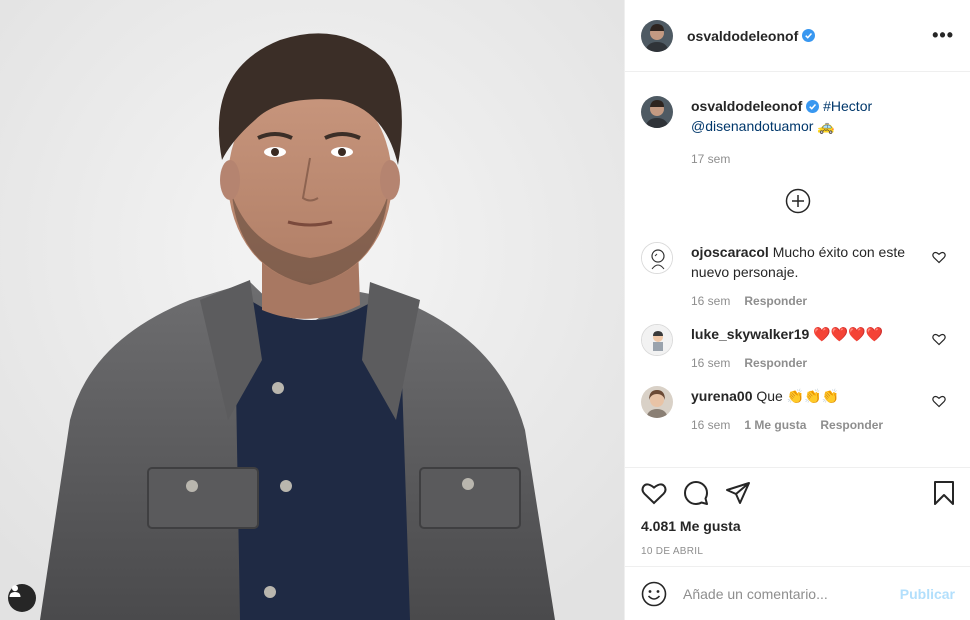 Image resolution: width=970 pixels, height=620 pixels. What do you see at coordinates (944, 493) in the screenshot?
I see `save-bookmark-icon` at bounding box center [944, 493].